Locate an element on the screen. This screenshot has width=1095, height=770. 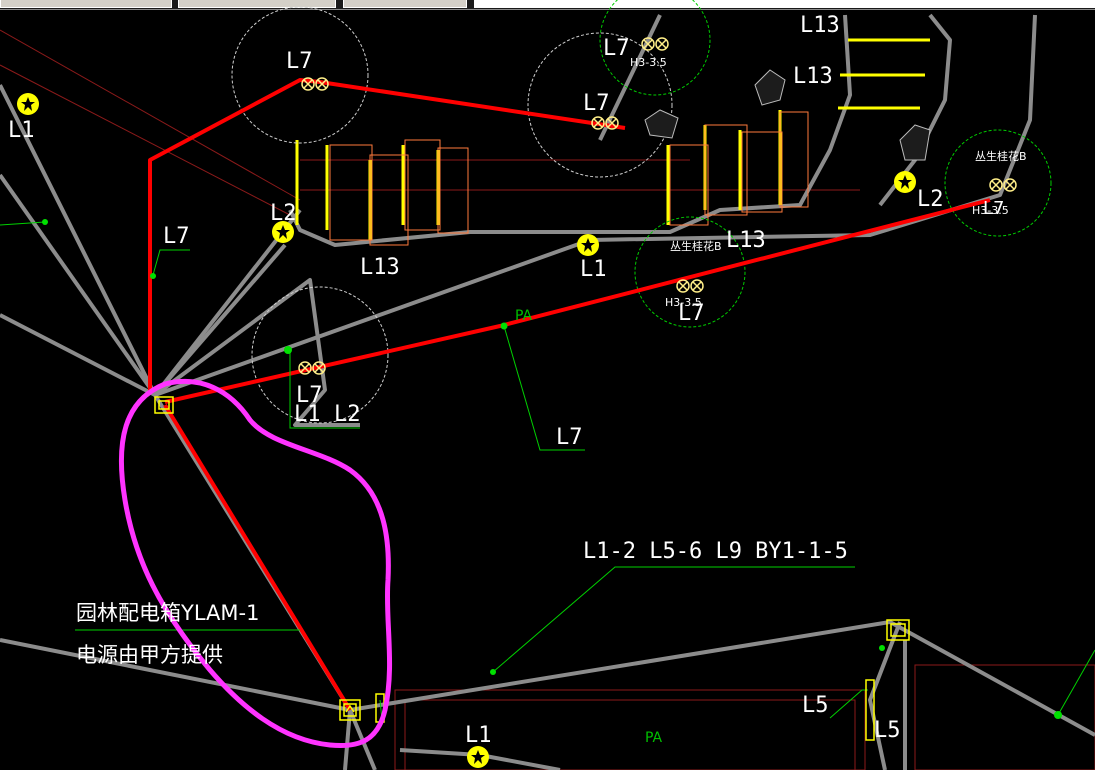
power-source-note: 电源由甲方提供 is located at coordinates (149, 655).